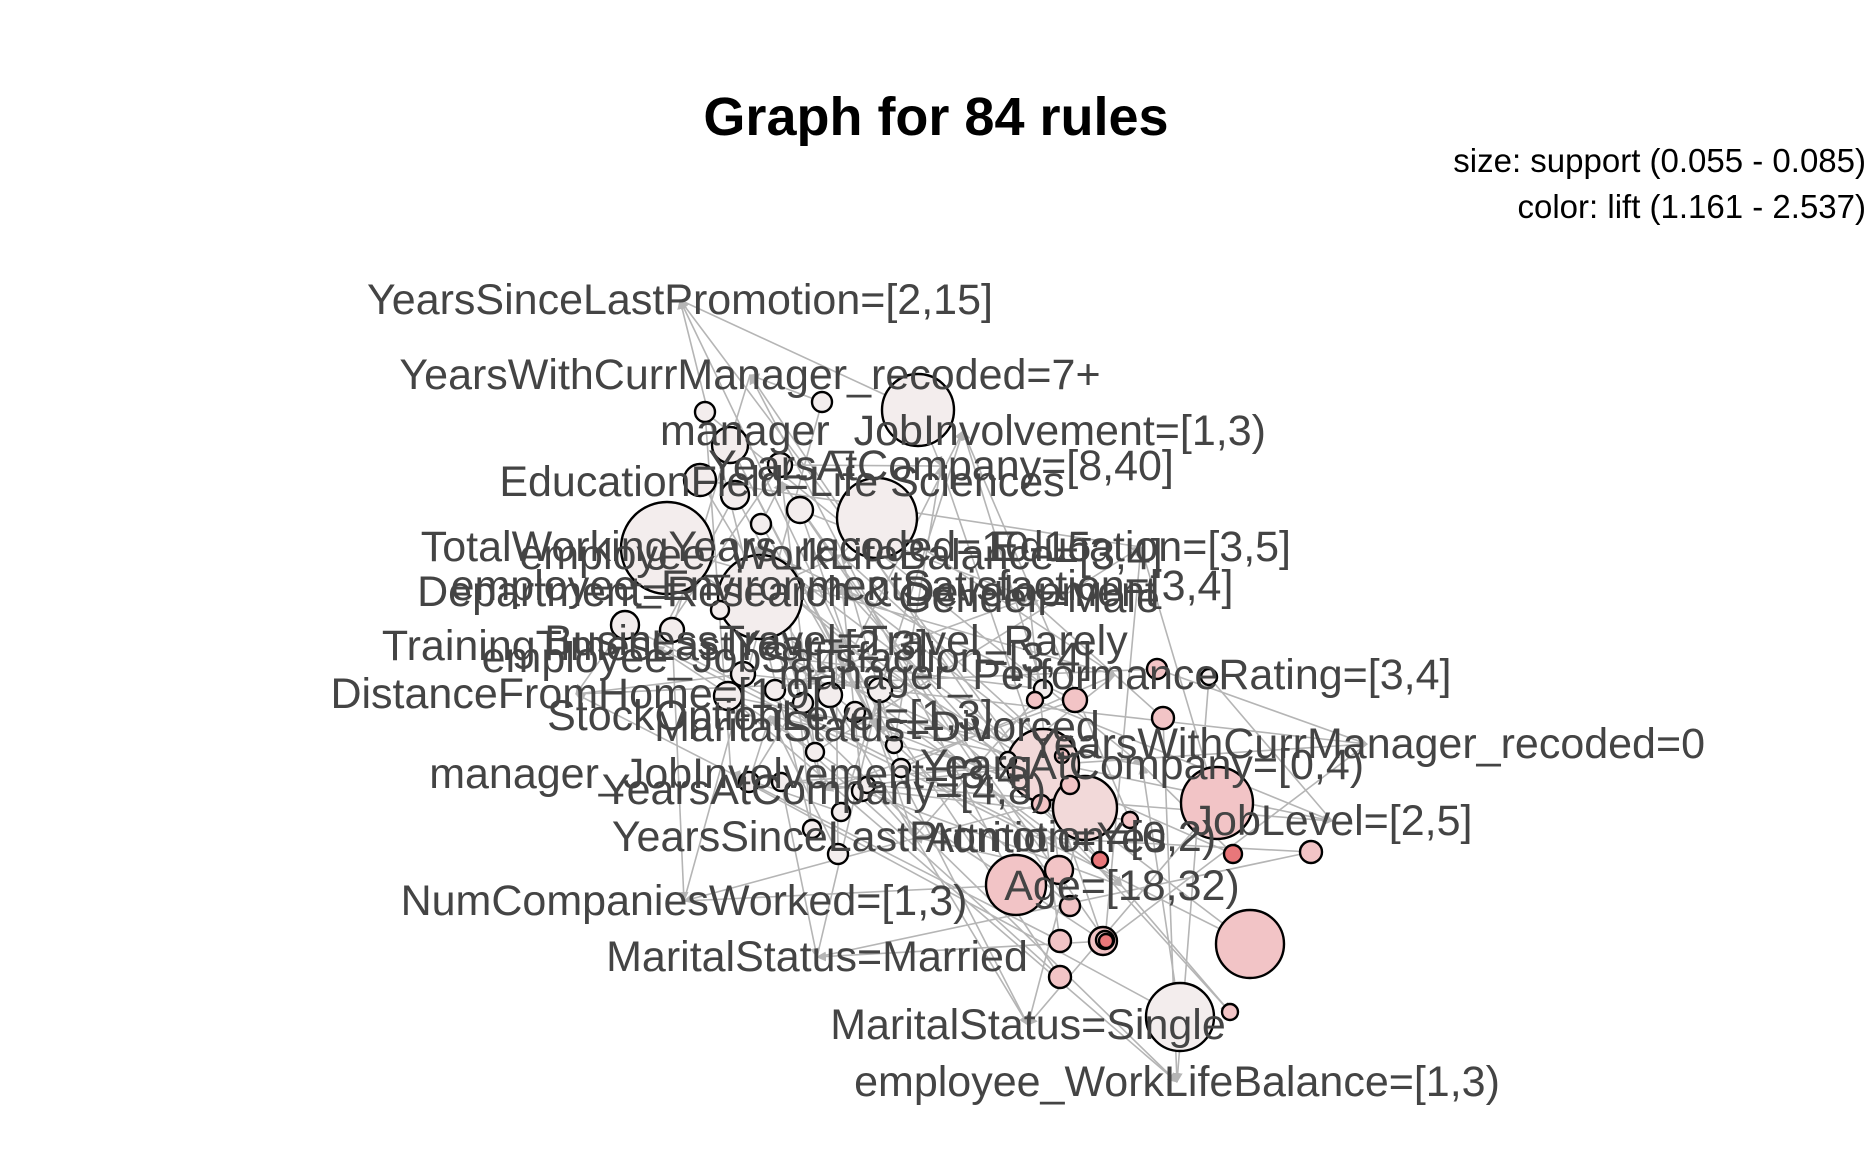 This screenshot has height=1152, width=1872. Describe the element at coordinates (1122, 886) in the screenshot. I see `item-label: Age=[18,32)` at that location.